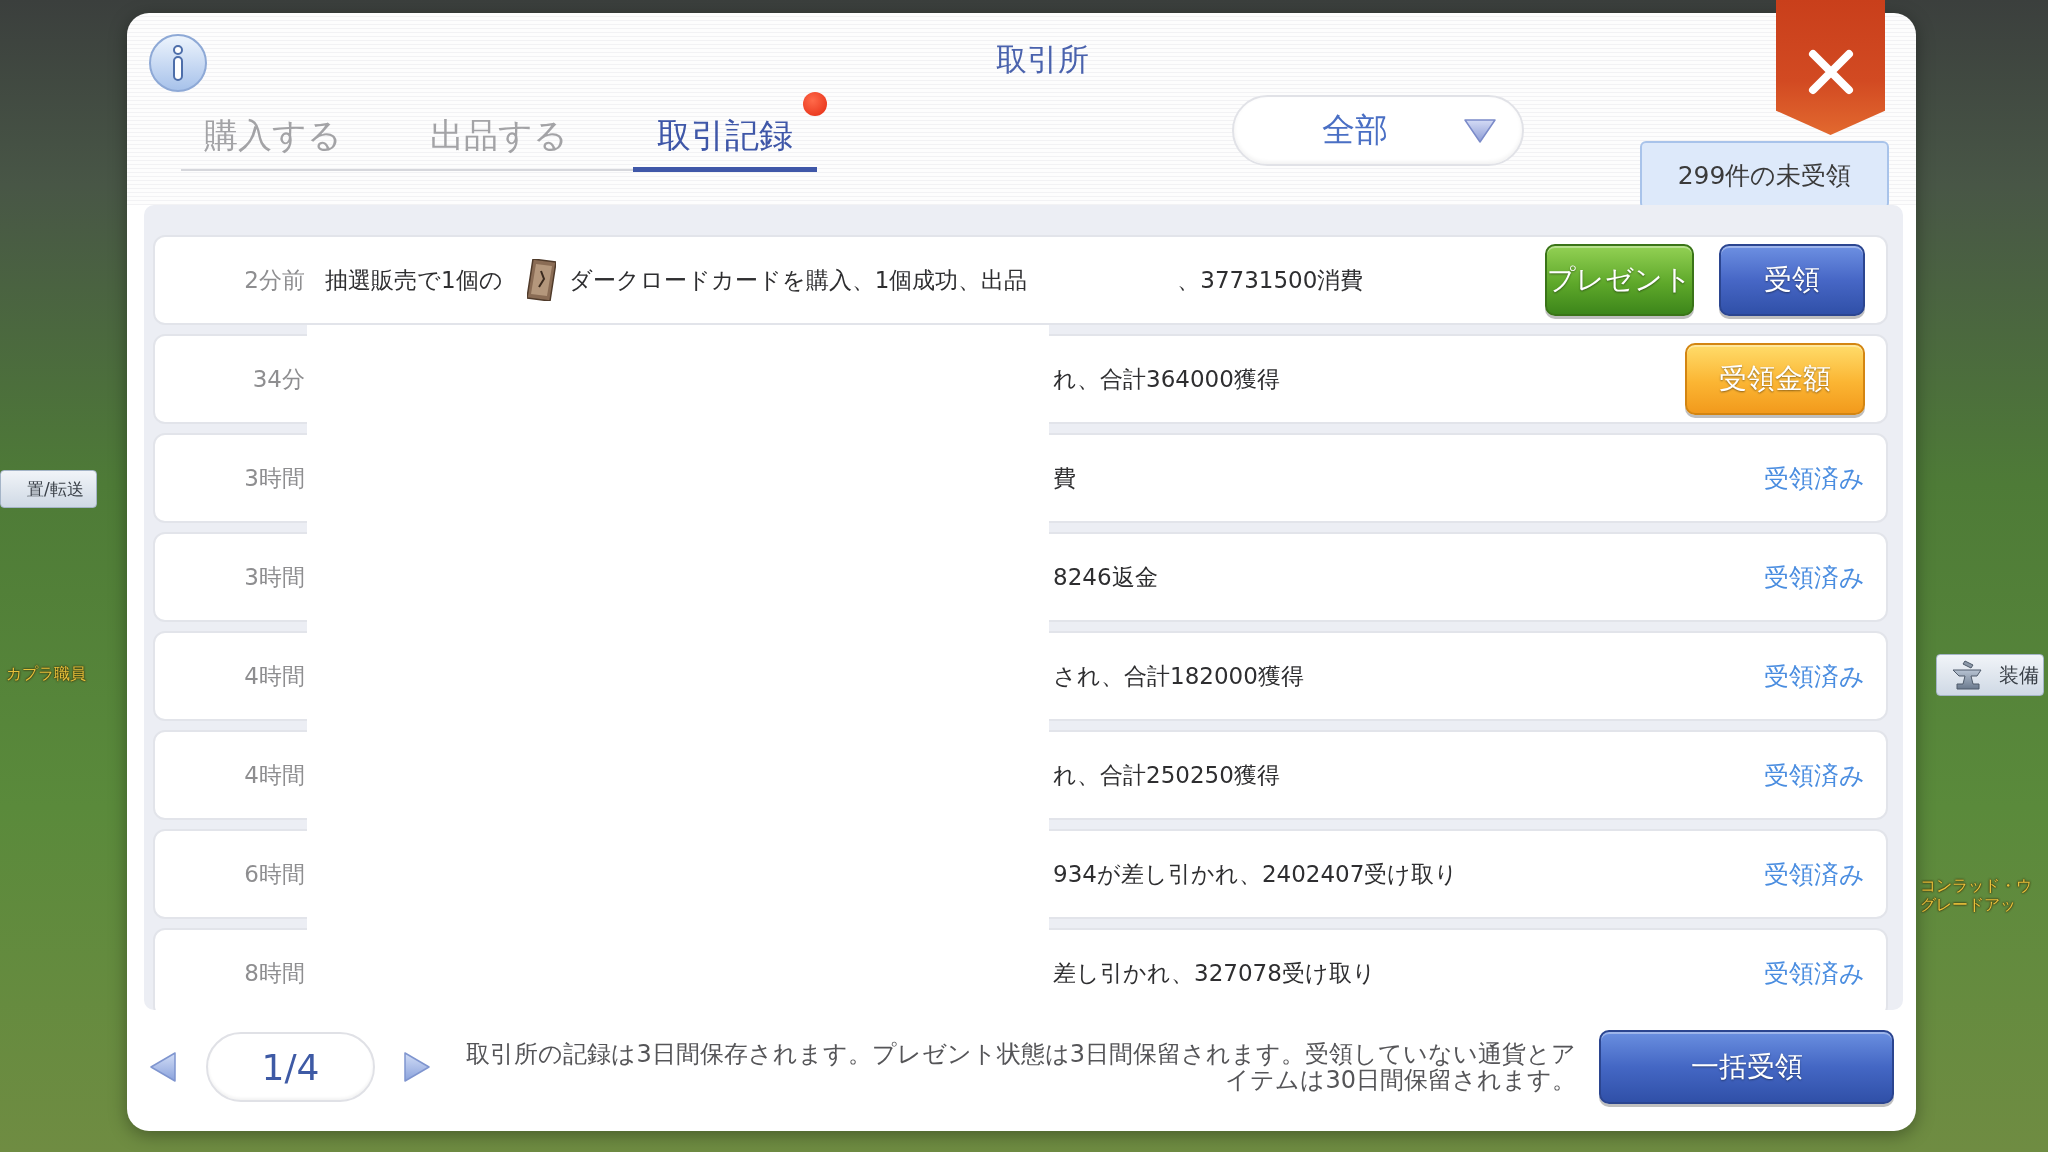 This screenshot has height=1152, width=2048. I want to click on equipment-button: 装備, so click(1990, 675).